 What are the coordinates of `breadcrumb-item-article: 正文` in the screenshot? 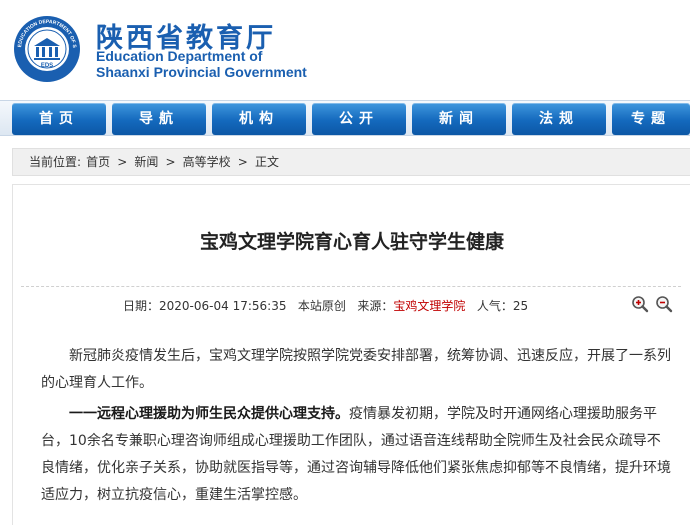 It's located at (266, 162).